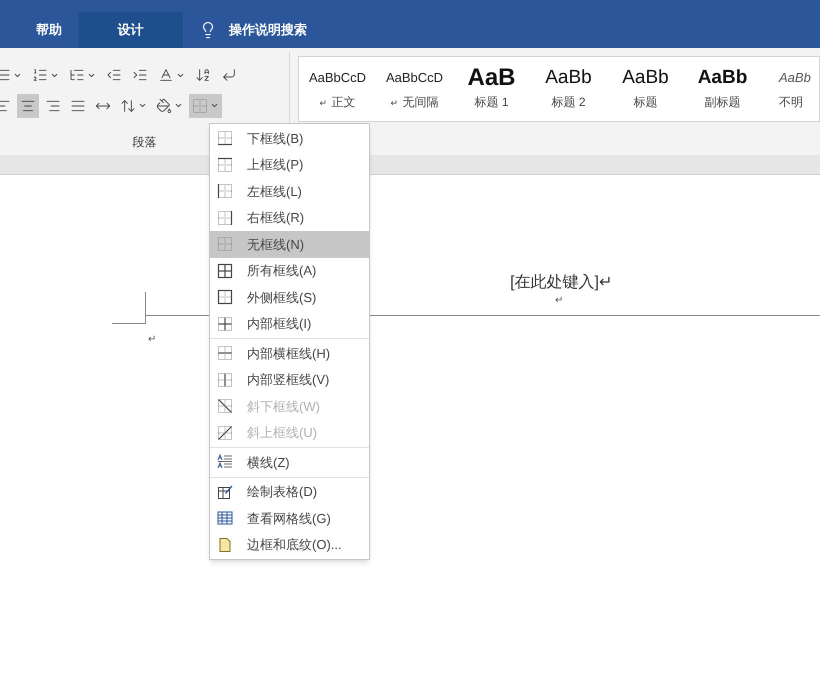 The height and width of the screenshot is (684, 820). I want to click on border-bottom-icon, so click(225, 138).